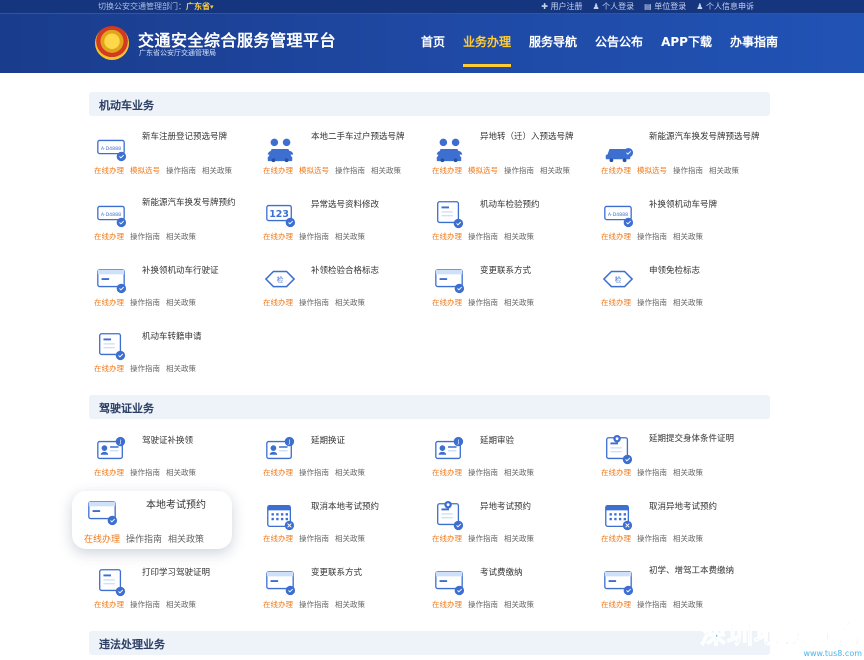 Image resolution: width=864 pixels, height=660 pixels. Describe the element at coordinates (618, 148) in the screenshot. I see `car-service-icon` at that location.